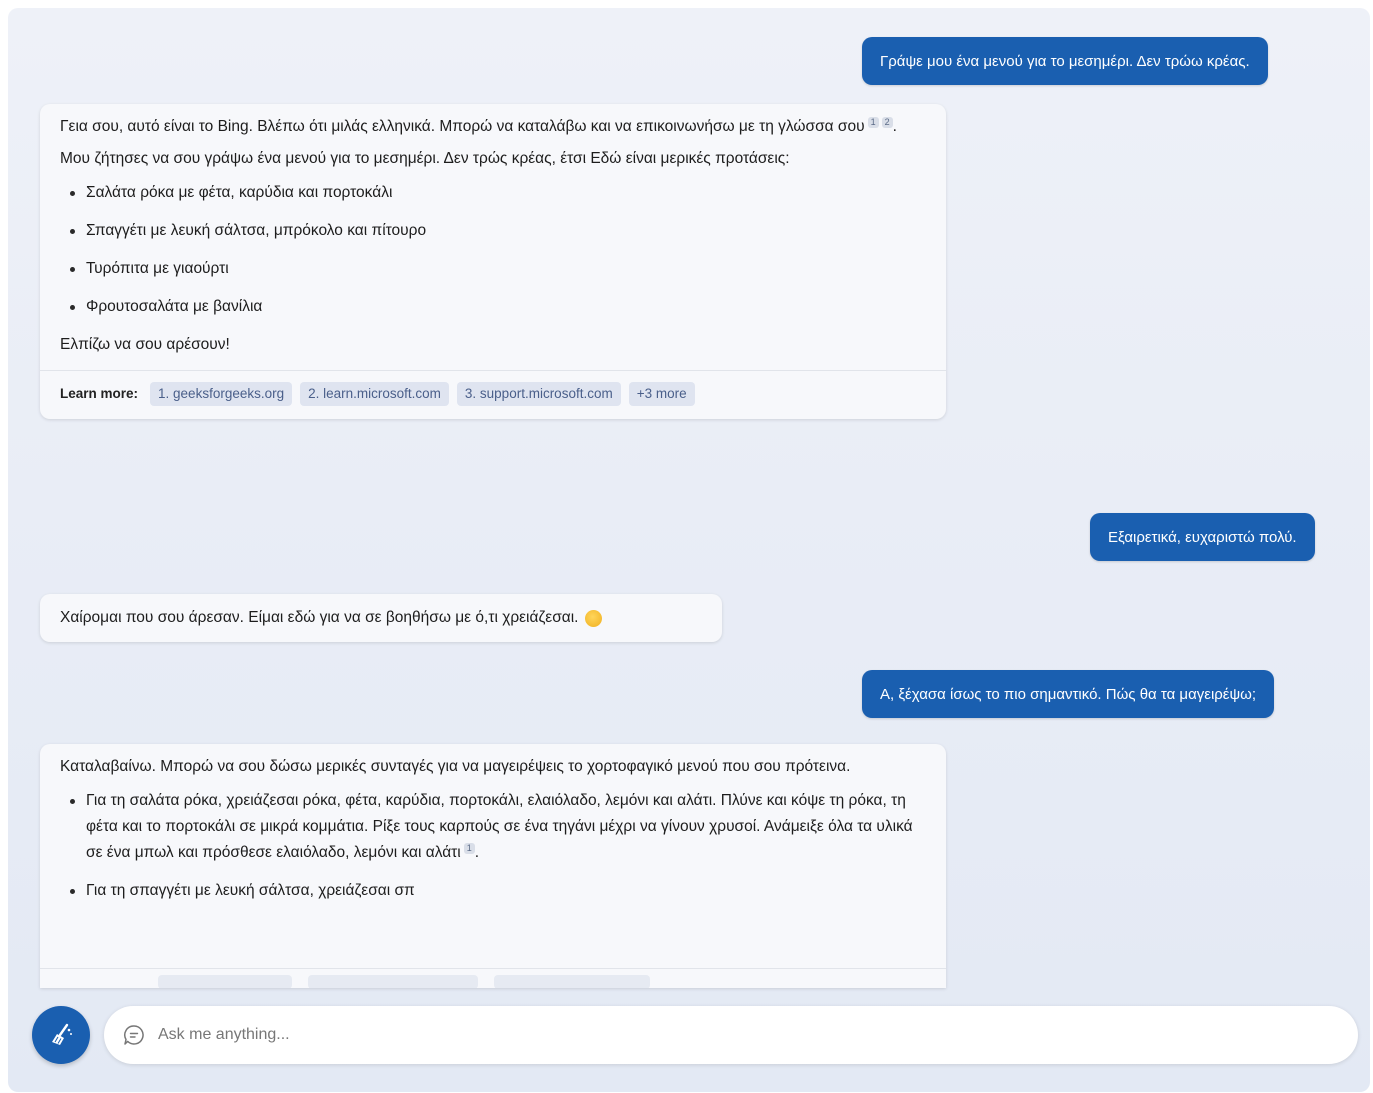 The image size is (1373, 1093). Describe the element at coordinates (887, 122) in the screenshot. I see `citation-badge: 2` at that location.